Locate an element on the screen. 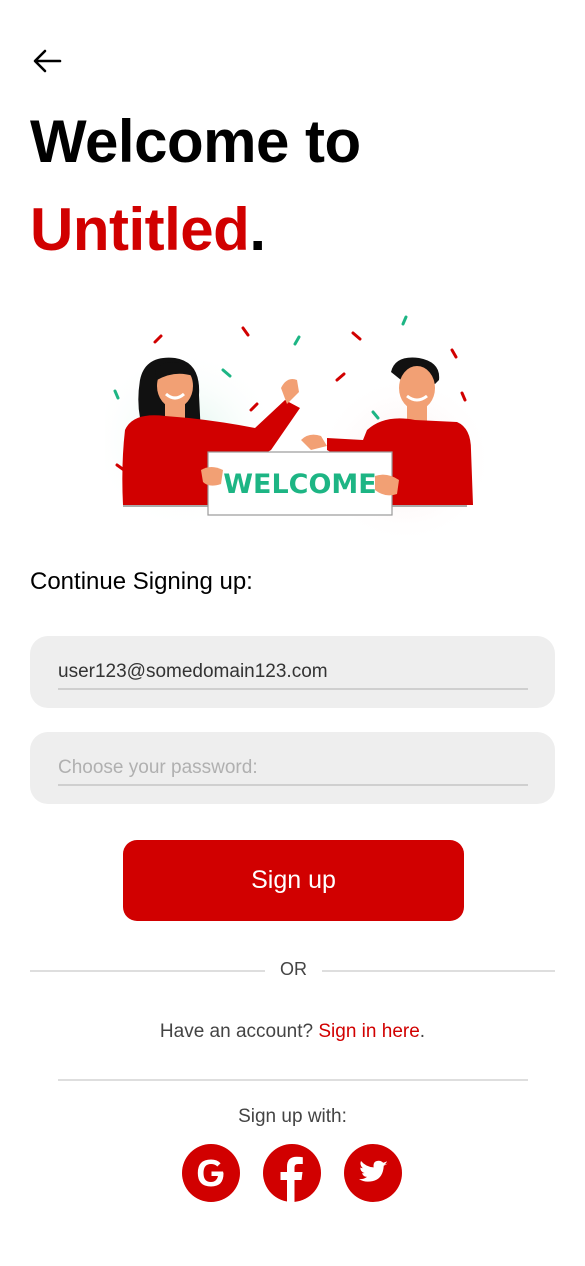 Image resolution: width=585 pixels, height=1266 pixels. sign-in-prompt: Have an account? Sign in here. is located at coordinates (292, 1032).